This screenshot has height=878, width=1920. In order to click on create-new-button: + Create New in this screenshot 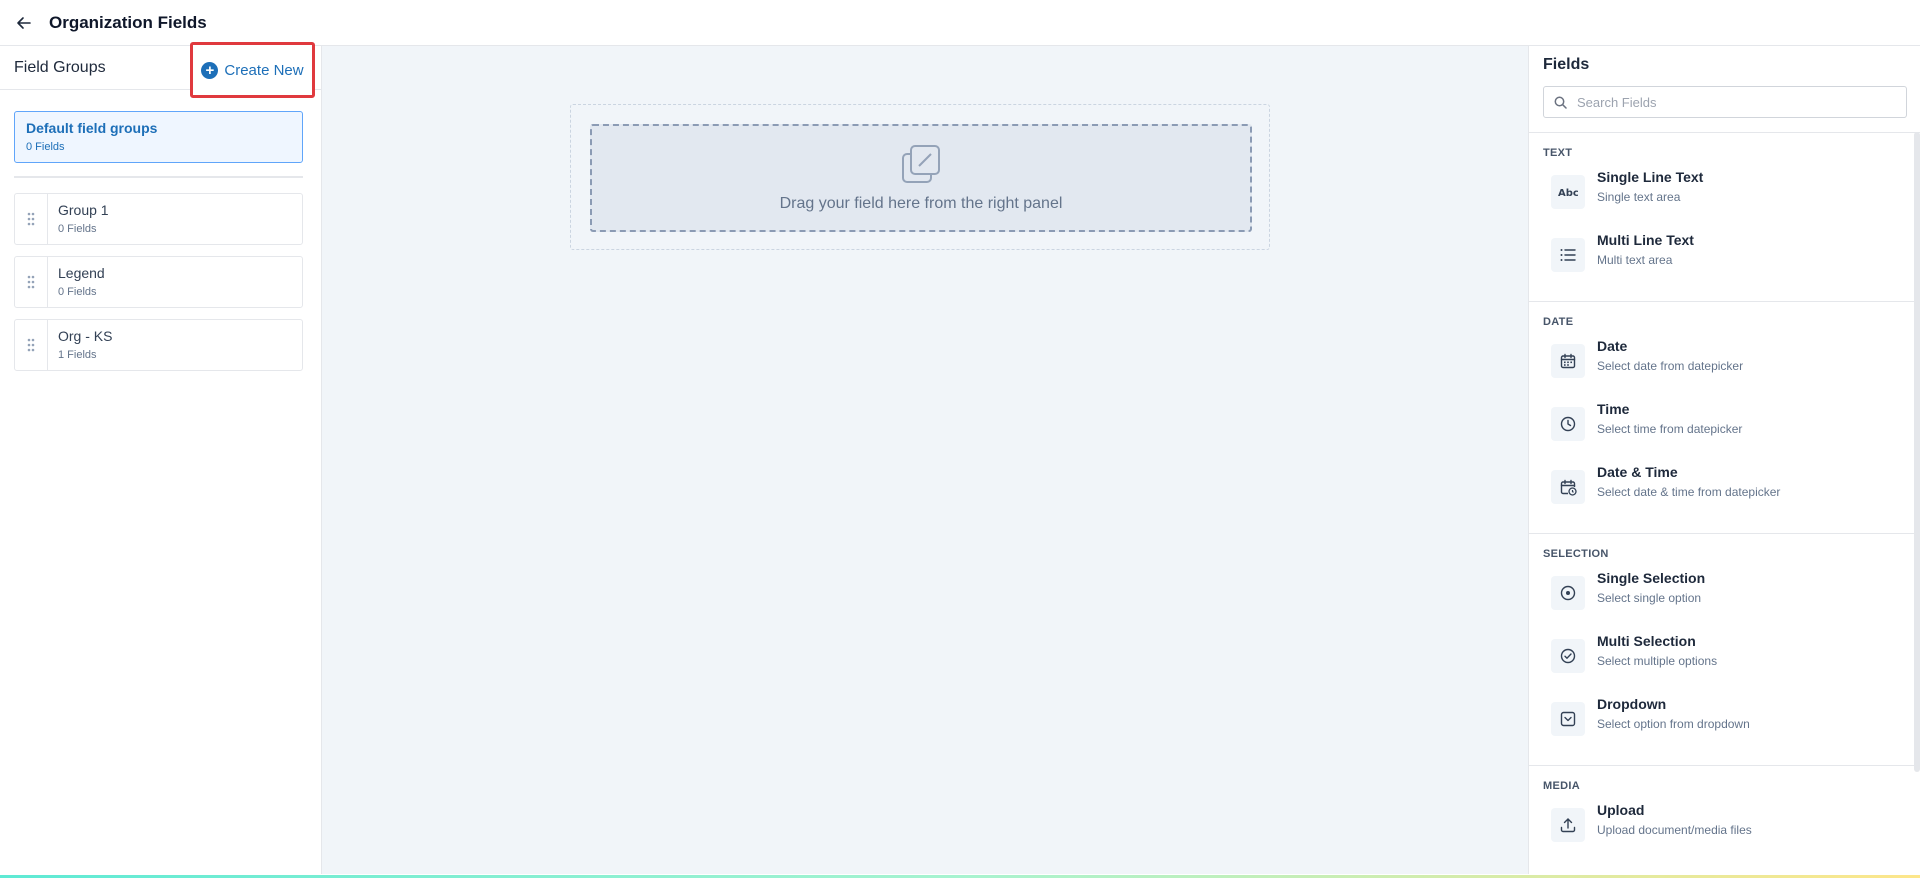, I will do `click(252, 70)`.